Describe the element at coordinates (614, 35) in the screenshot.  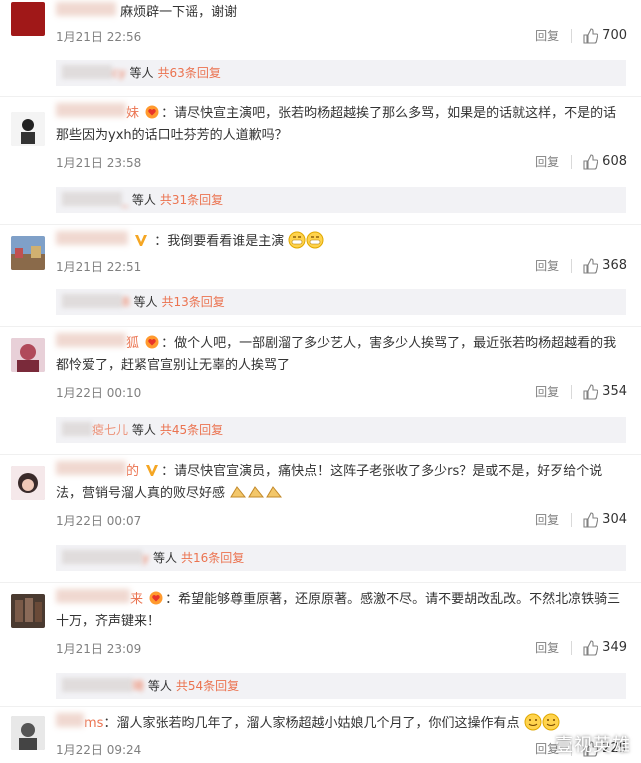
I see `like-count: 700` at that location.